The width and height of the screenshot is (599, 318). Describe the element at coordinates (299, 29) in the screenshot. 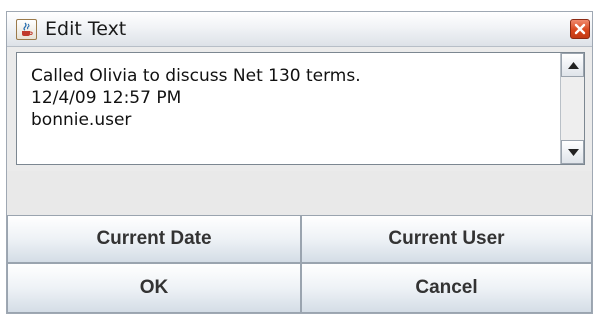

I see `title-bar: Edit Text` at that location.